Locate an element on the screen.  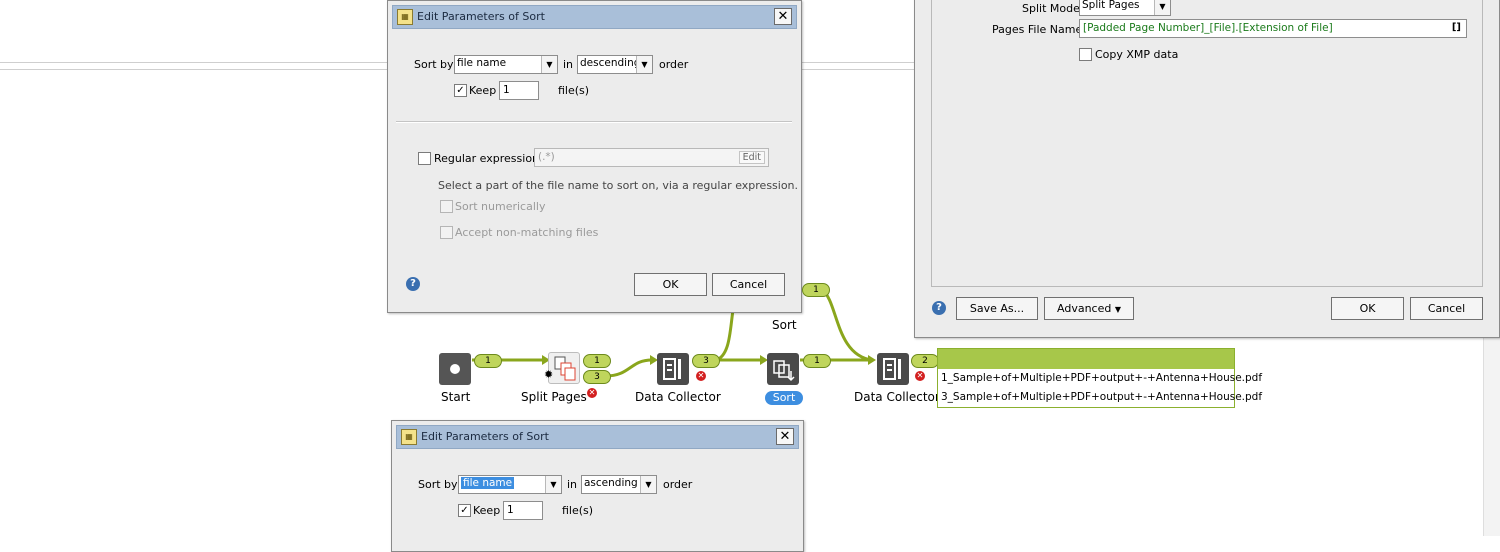
accept-nonmatching-label: Accept non-matching files is located at coordinates (527, 232).